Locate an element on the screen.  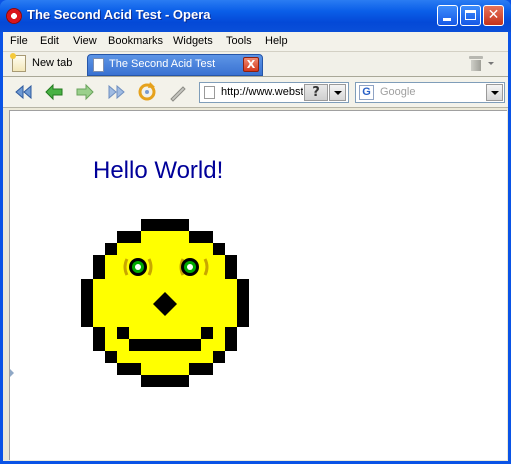
search-box: G Google is located at coordinates (430, 92).